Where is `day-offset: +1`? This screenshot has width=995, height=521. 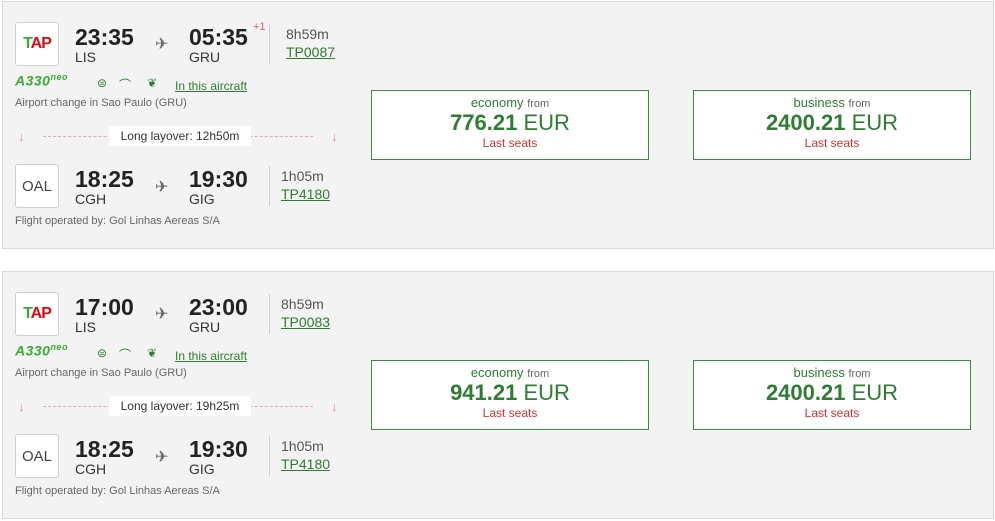 day-offset: +1 is located at coordinates (259, 27).